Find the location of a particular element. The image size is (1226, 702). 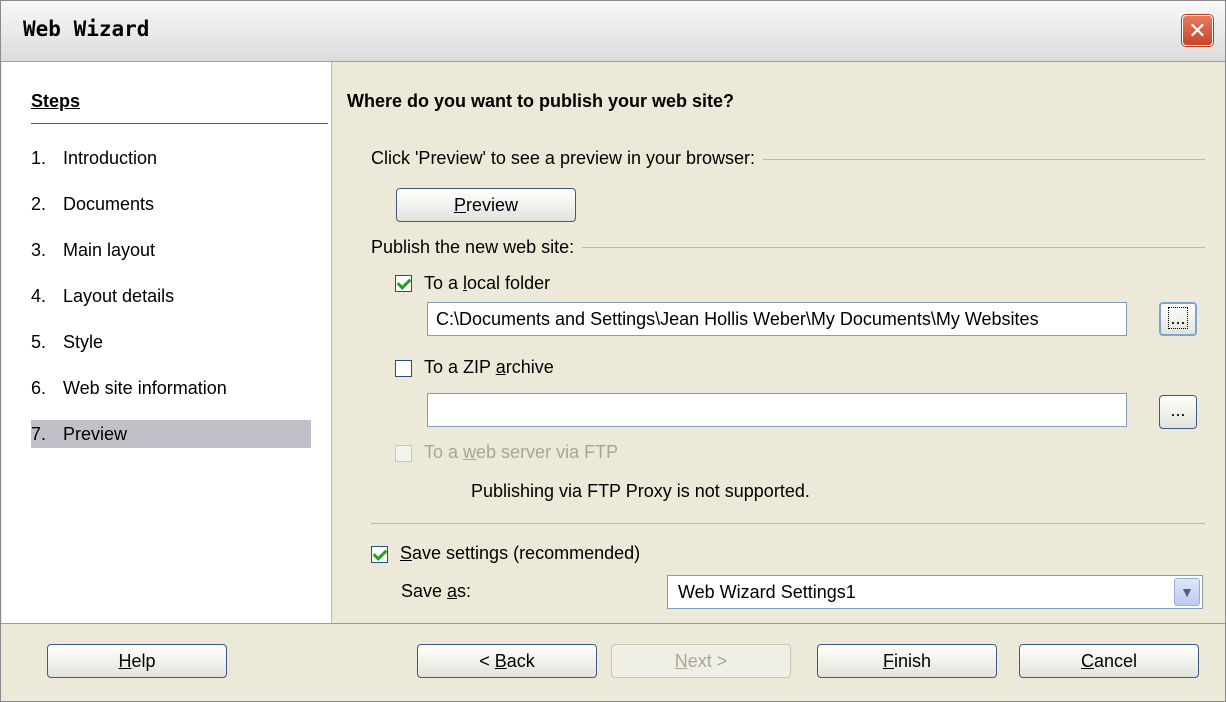

local-folder-checkbox is located at coordinates (403, 283).